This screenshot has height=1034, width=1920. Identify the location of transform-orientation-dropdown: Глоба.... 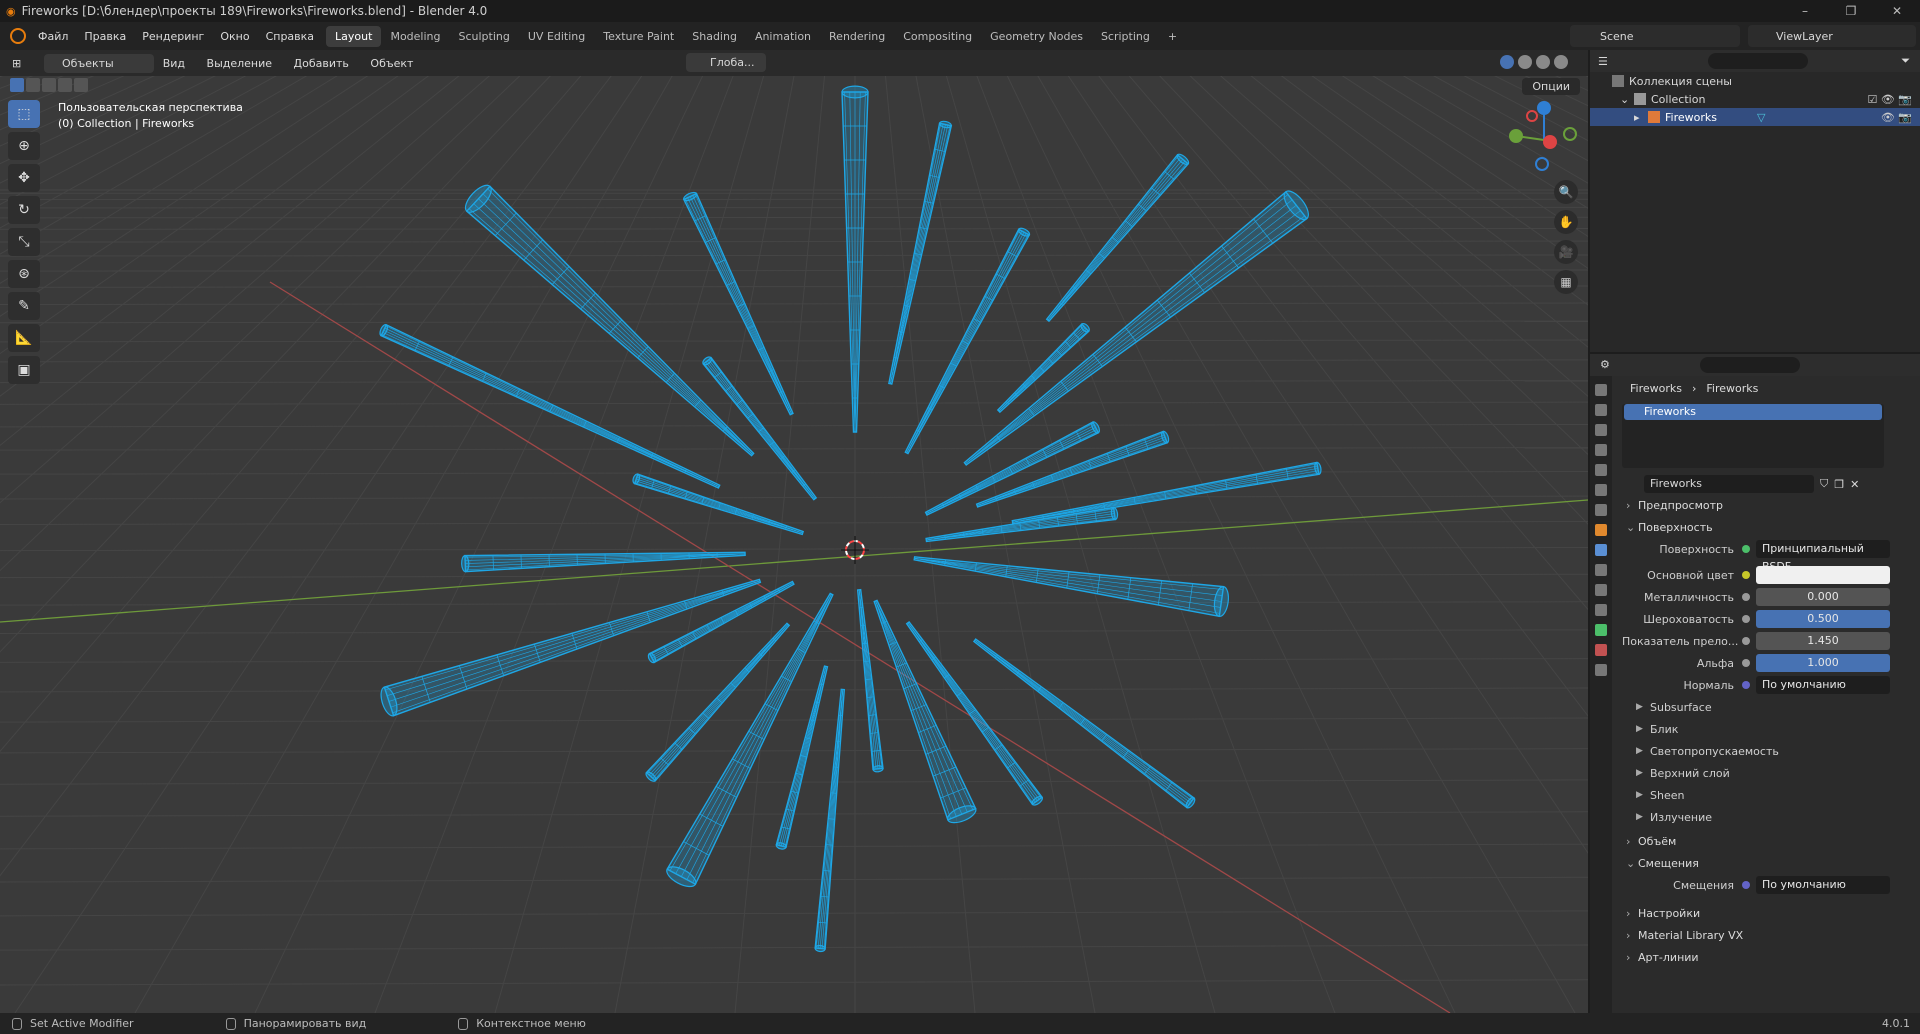
(726, 62).